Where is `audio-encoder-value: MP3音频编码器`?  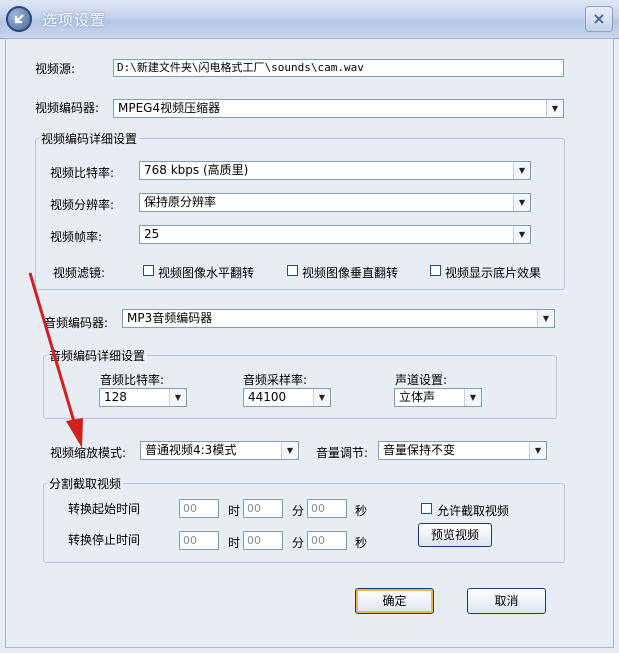 audio-encoder-value: MP3音频编码器 is located at coordinates (170, 318).